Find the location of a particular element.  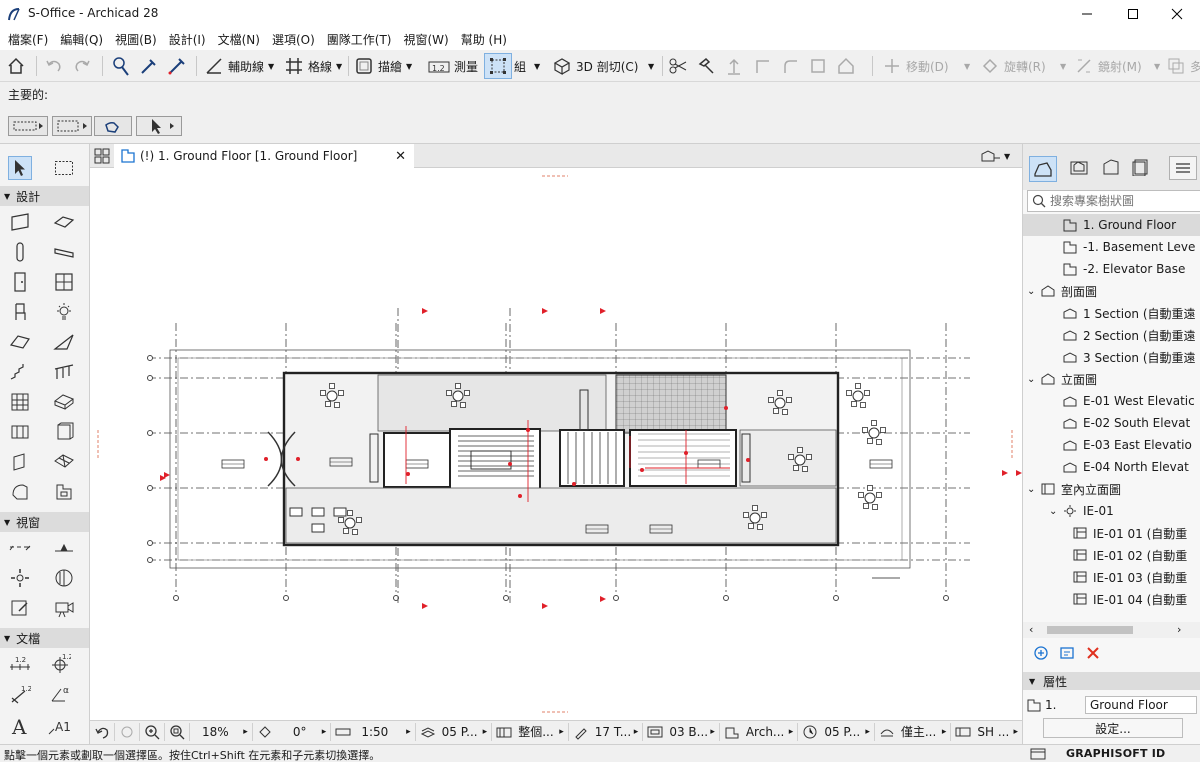

column-tool is located at coordinates (20, 252).